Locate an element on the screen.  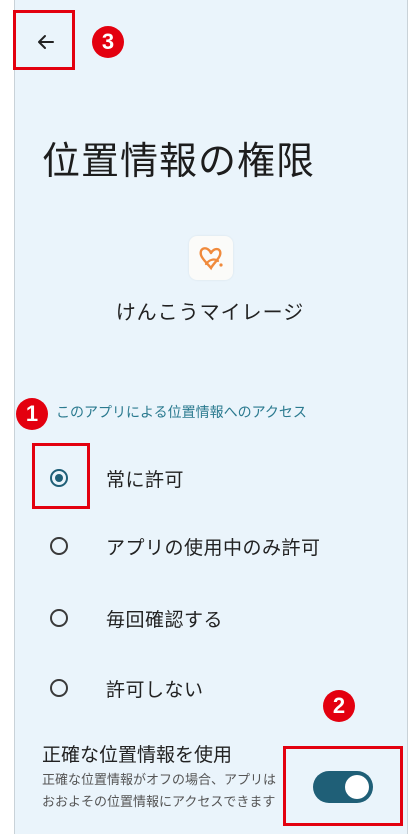
back-button is located at coordinates (46, 42).